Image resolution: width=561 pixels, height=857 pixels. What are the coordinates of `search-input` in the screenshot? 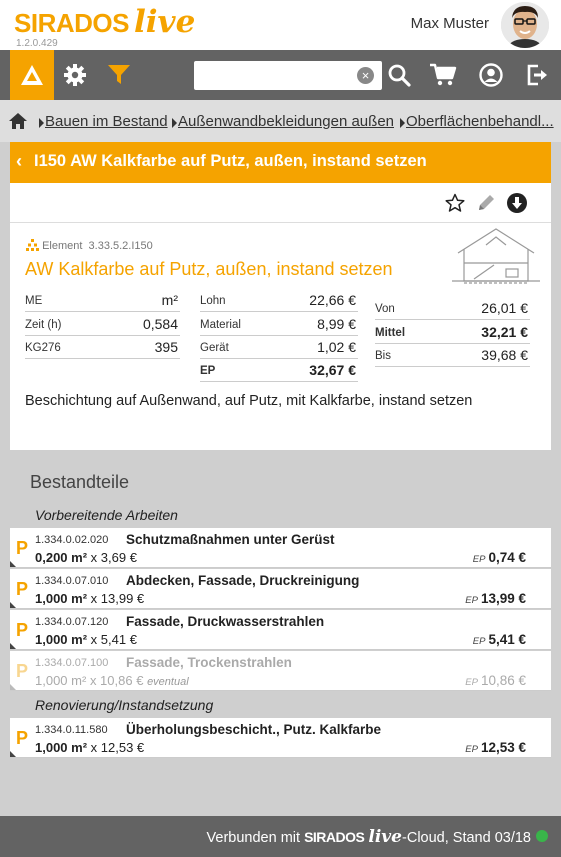 It's located at (288, 75).